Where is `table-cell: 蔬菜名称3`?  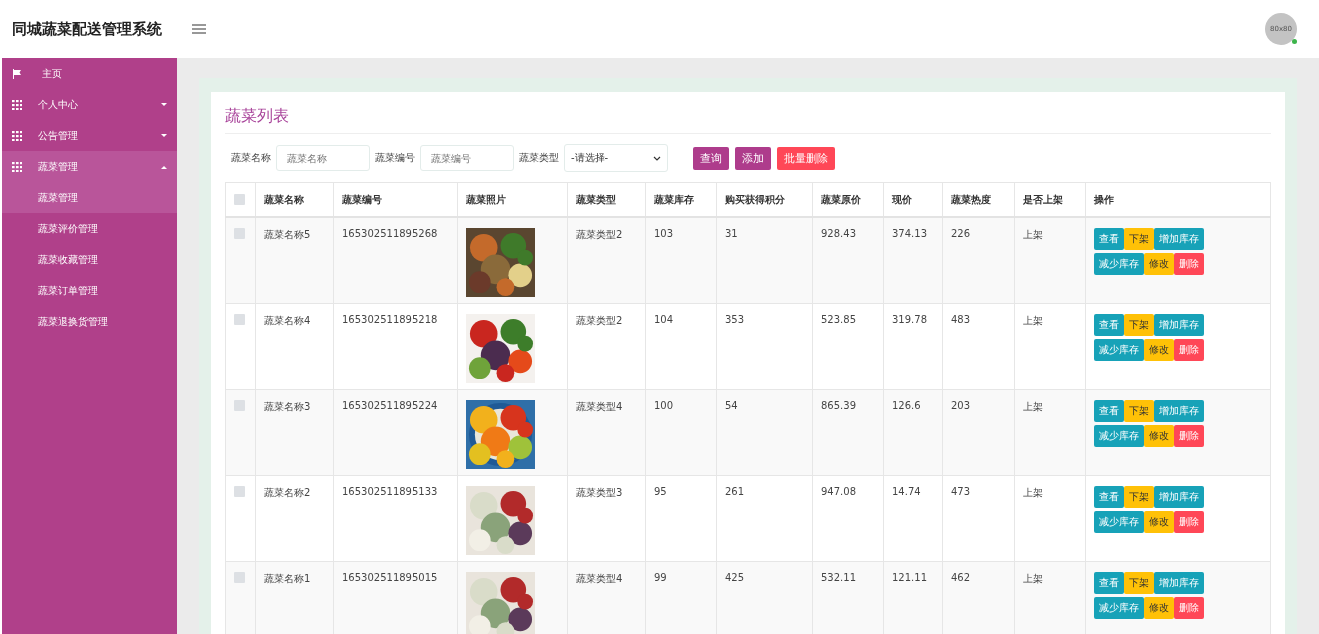
table-cell: 蔬菜名称3 is located at coordinates (294, 432).